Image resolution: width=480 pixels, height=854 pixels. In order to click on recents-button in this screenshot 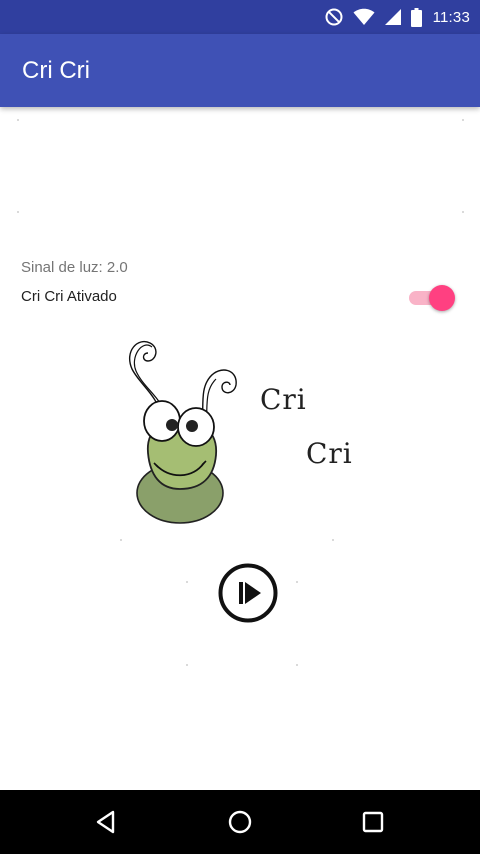, I will do `click(373, 822)`.